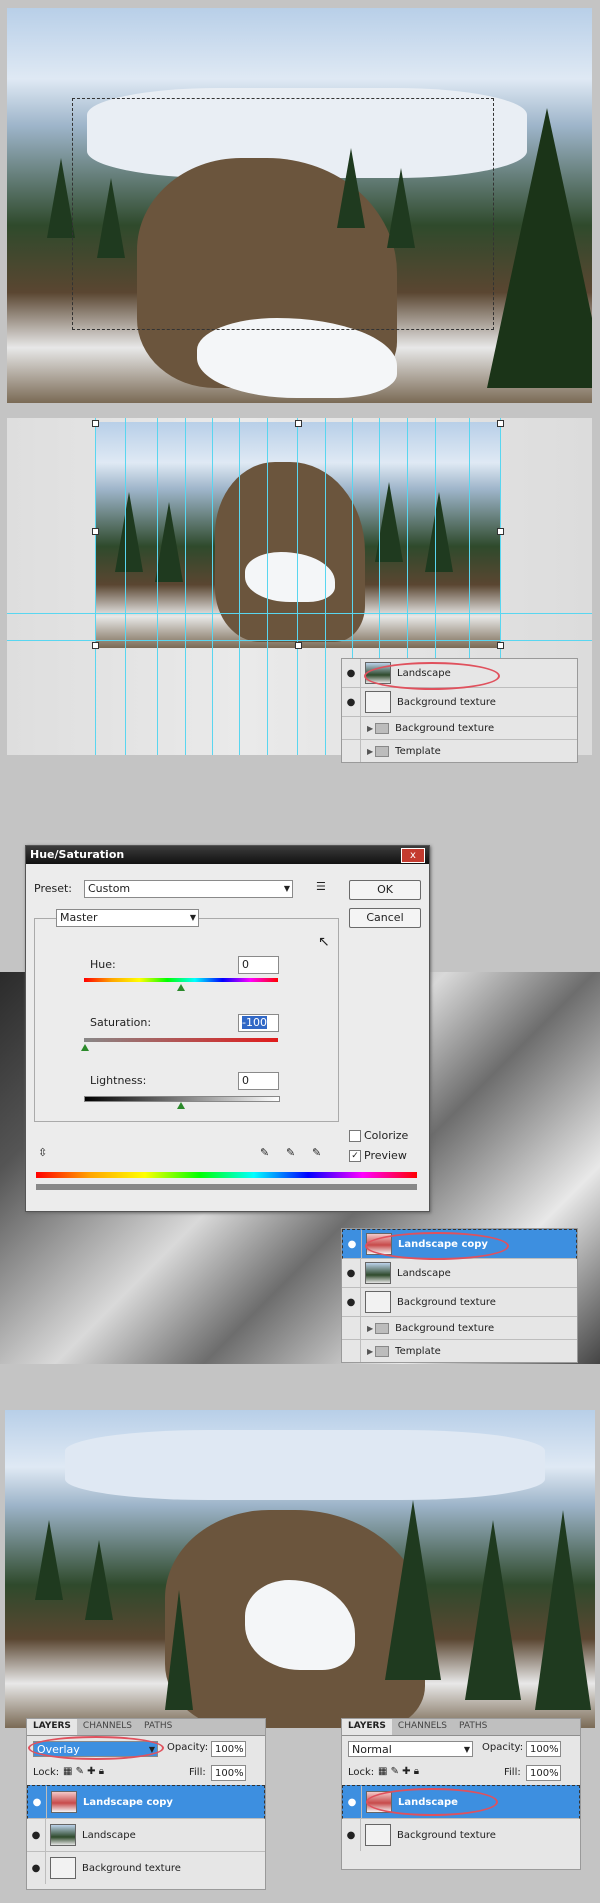 The height and width of the screenshot is (1903, 600). What do you see at coordinates (361, 1772) in the screenshot?
I see `lock-label: Lock:` at bounding box center [361, 1772].